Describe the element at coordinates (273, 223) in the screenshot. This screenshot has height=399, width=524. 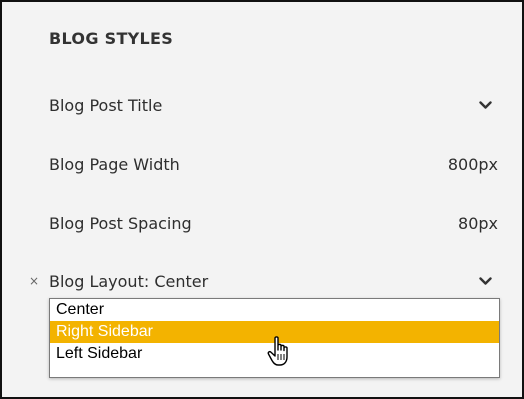
I see `blog-post-spacing-row: Blog Post Spacing 80px` at that location.